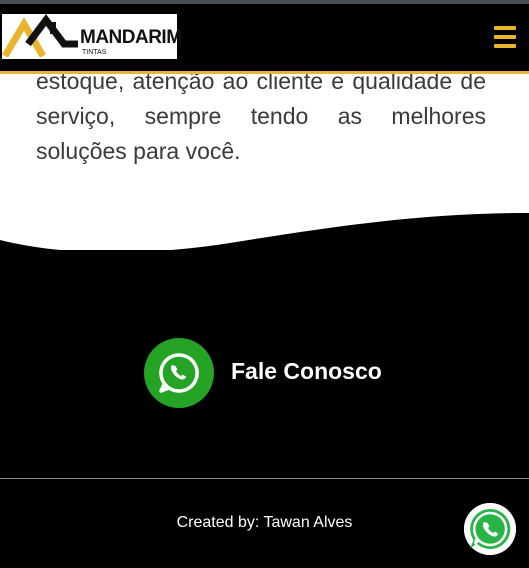 The image size is (529, 568). I want to click on footer-divider, so click(264, 478).